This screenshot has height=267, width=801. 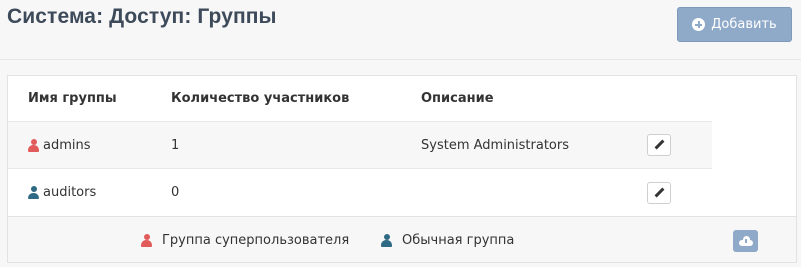 I want to click on legend-normal-label: Обычная группа, so click(x=458, y=240).